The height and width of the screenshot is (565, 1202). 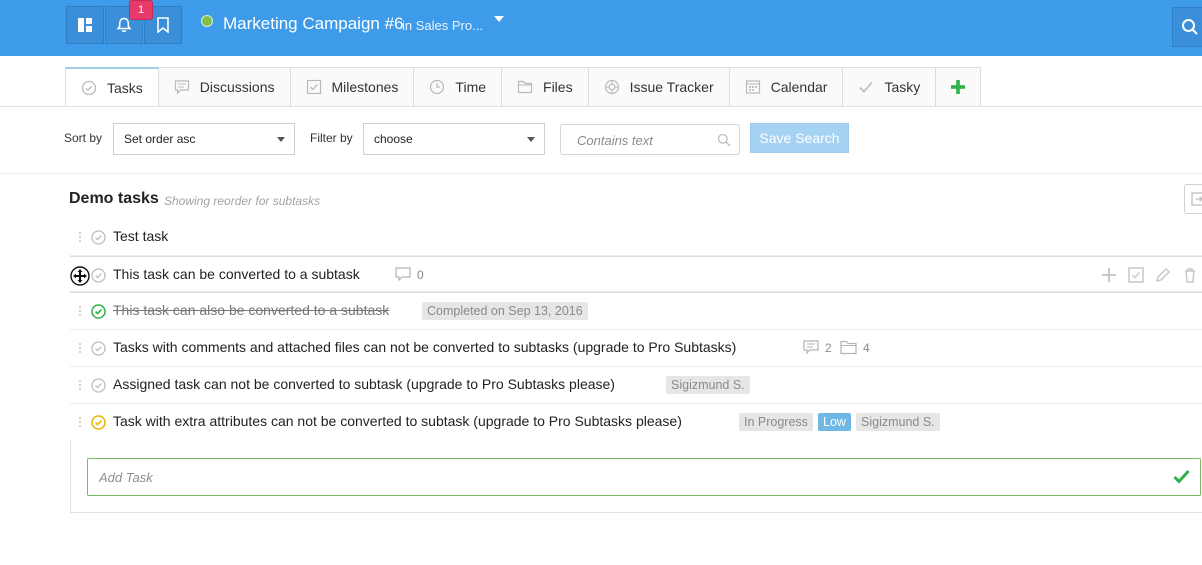 I want to click on notification-count-badge: 1, so click(x=141, y=10).